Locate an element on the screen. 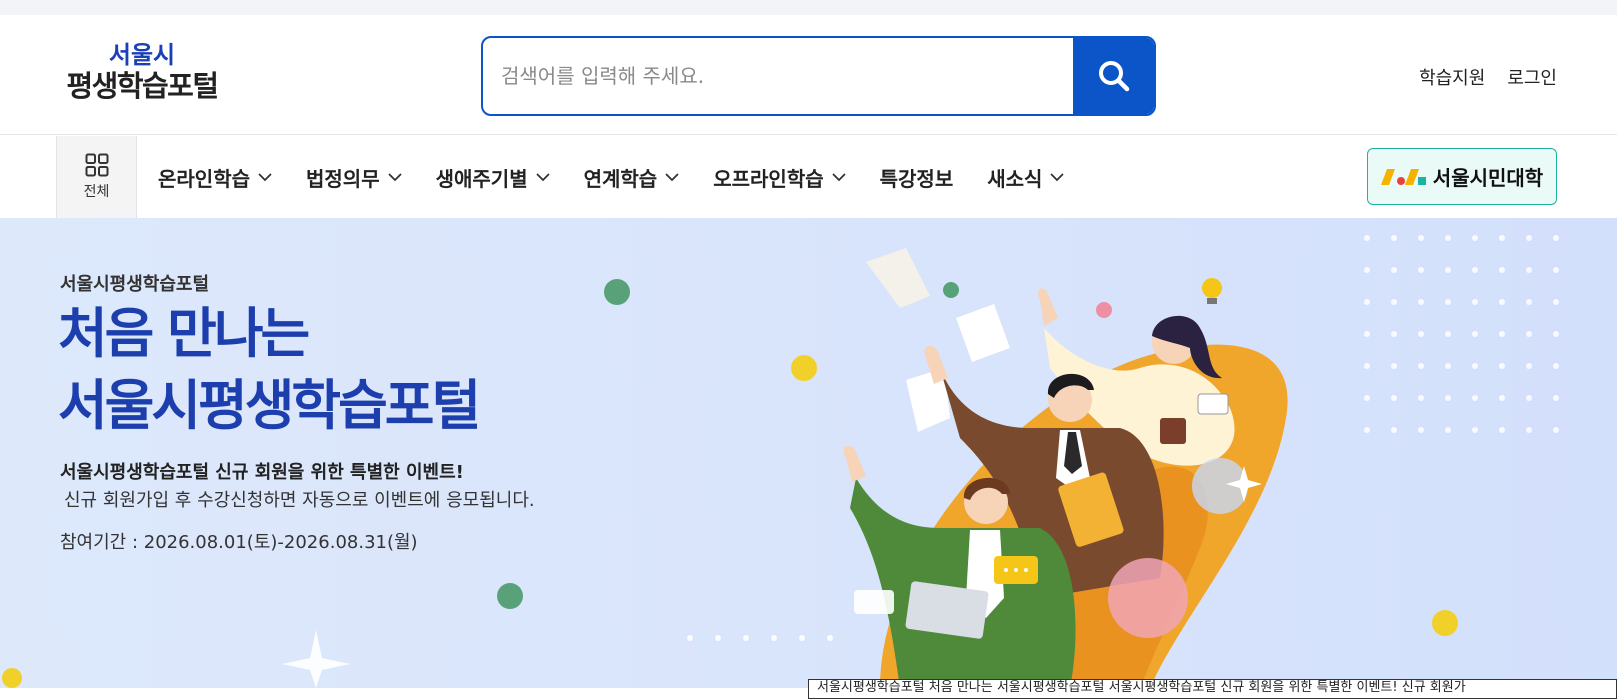 The height and width of the screenshot is (699, 1617). logo-line2: 평생학습포털 is located at coordinates (142, 86).